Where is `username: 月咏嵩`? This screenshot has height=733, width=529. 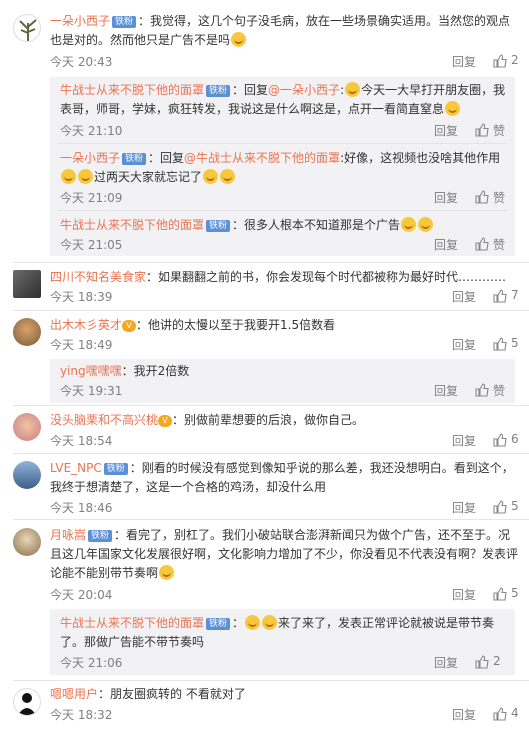
username: 月咏嵩 is located at coordinates (68, 535).